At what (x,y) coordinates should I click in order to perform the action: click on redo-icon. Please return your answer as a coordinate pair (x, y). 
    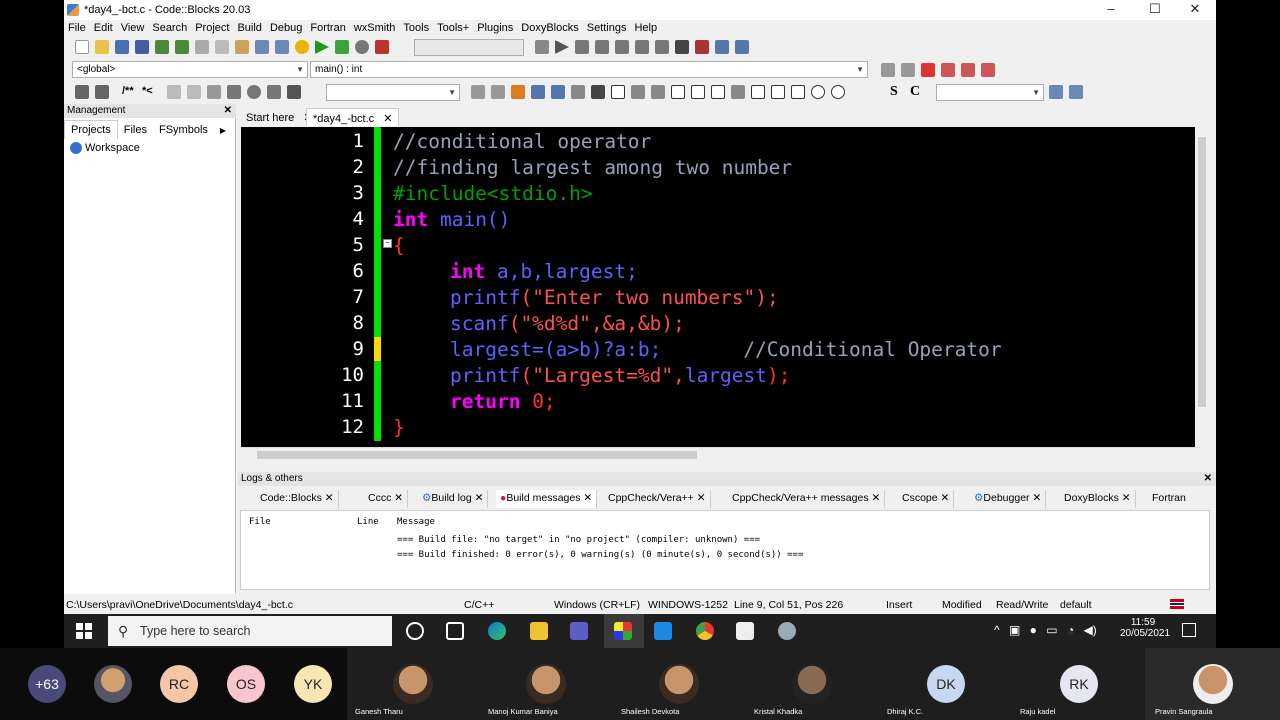
    Looking at the image, I should click on (182, 47).